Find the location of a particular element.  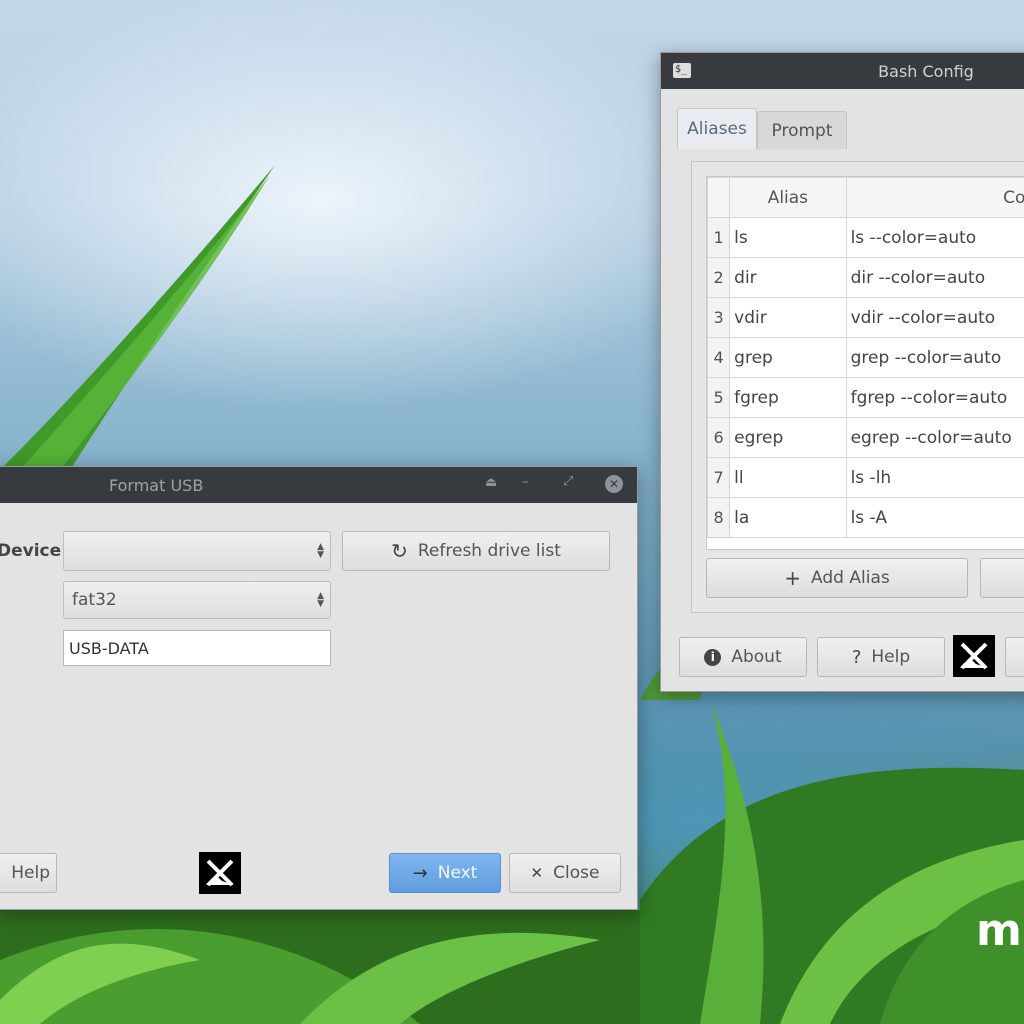

row-number: 7 is located at coordinates (719, 477).